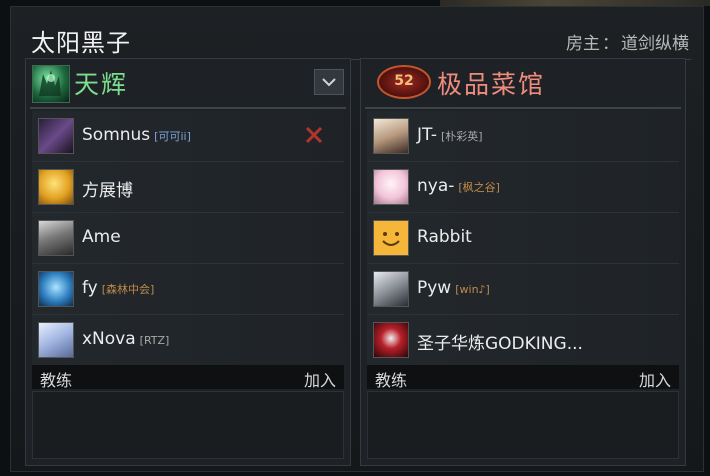 Image resolution: width=710 pixels, height=476 pixels. Describe the element at coordinates (427, 135) in the screenshot. I see `player-name: JT-` at that location.